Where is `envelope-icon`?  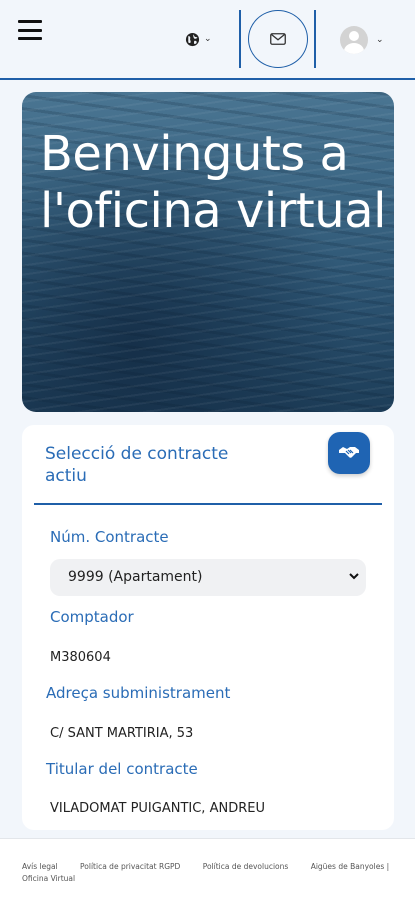 envelope-icon is located at coordinates (278, 39).